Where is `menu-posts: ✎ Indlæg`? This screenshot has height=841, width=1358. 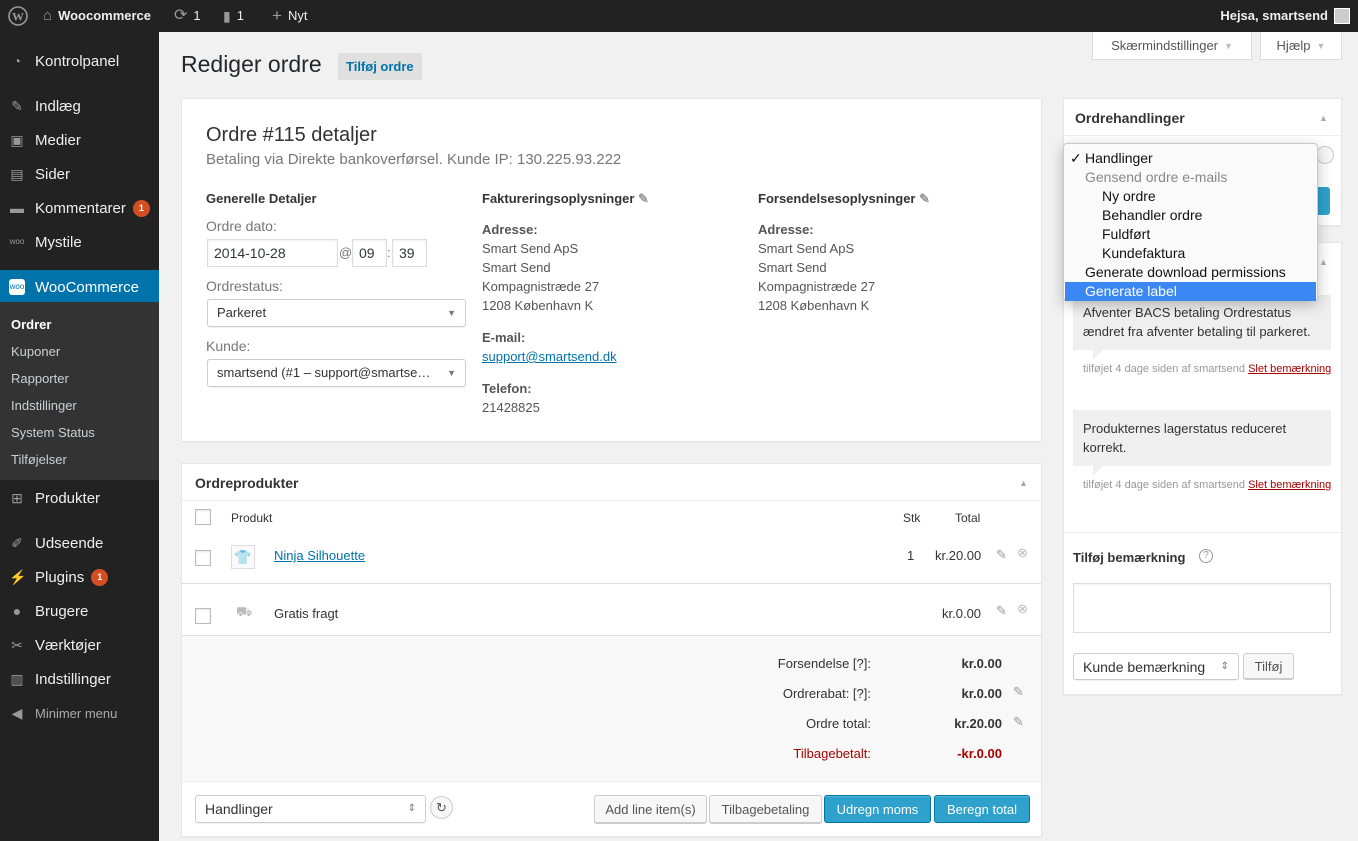
menu-posts: ✎ Indlæg is located at coordinates (79, 106).